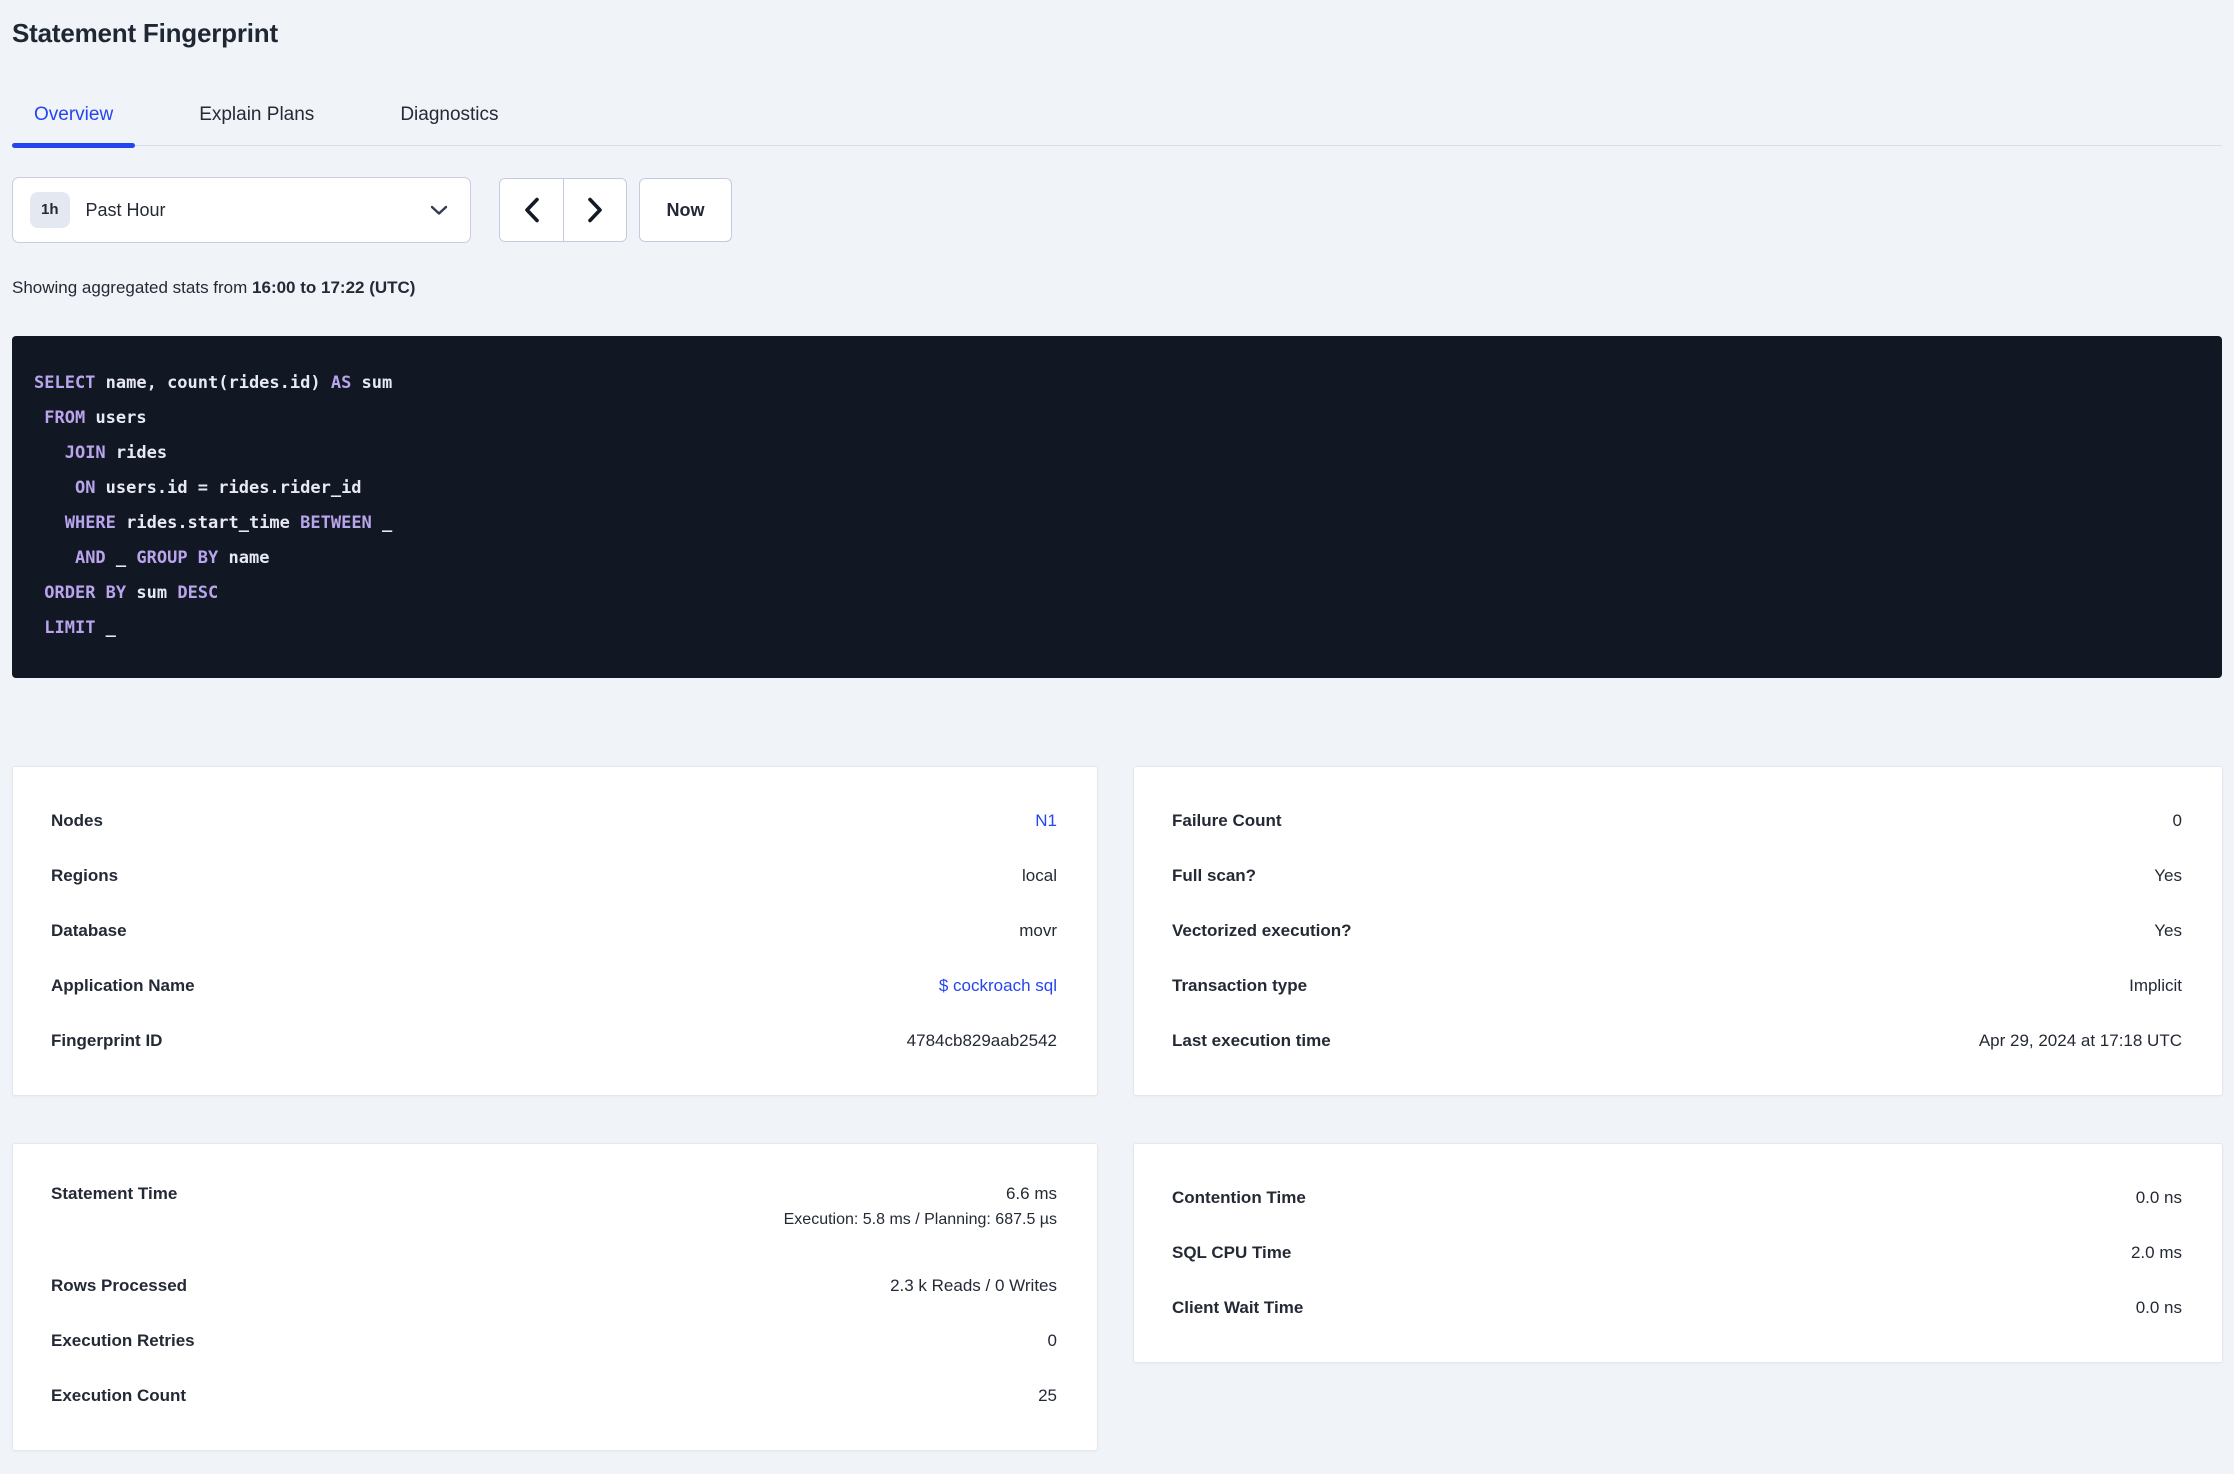  Describe the element at coordinates (554, 820) in the screenshot. I see `summary-row: Nodes N1` at that location.